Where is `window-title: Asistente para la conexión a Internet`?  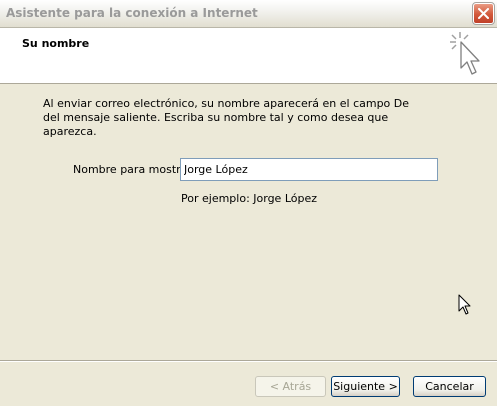 window-title: Asistente para la conexión a Internet is located at coordinates (132, 13).